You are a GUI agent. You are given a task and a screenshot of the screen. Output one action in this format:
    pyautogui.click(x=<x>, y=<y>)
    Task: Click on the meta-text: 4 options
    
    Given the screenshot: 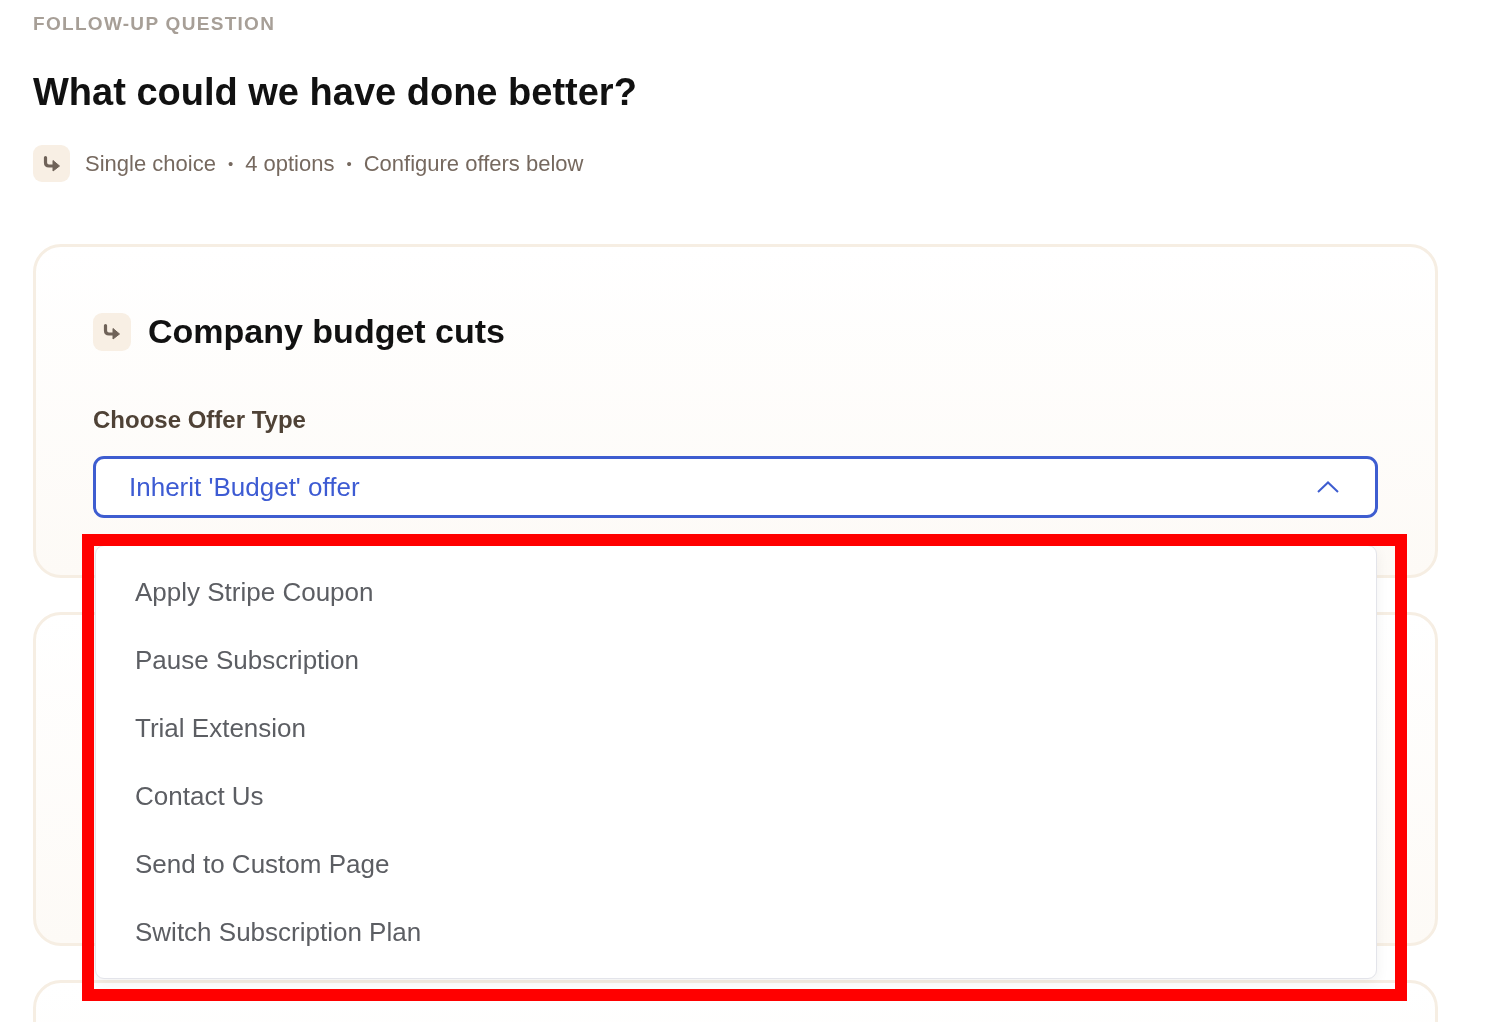 What is the action you would take?
    pyautogui.click(x=290, y=163)
    